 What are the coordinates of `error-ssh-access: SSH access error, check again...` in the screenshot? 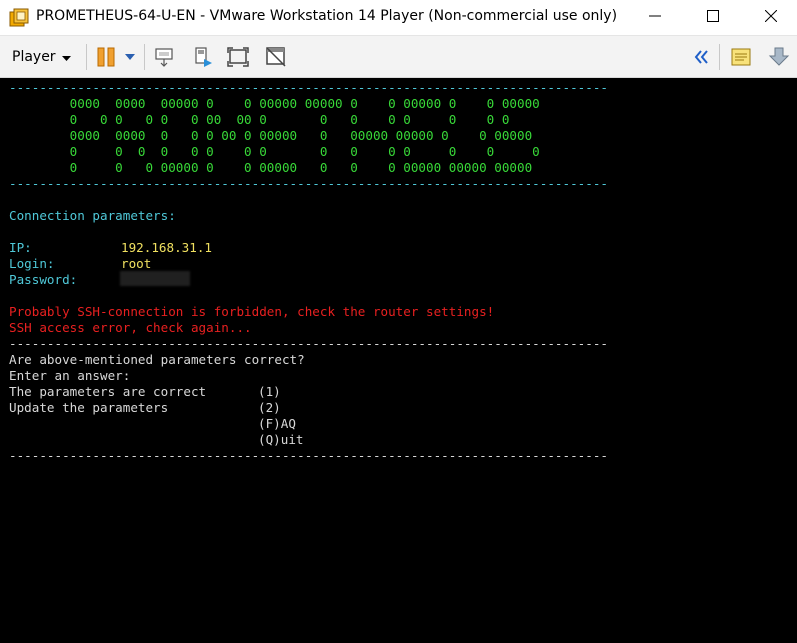 It's located at (130, 327).